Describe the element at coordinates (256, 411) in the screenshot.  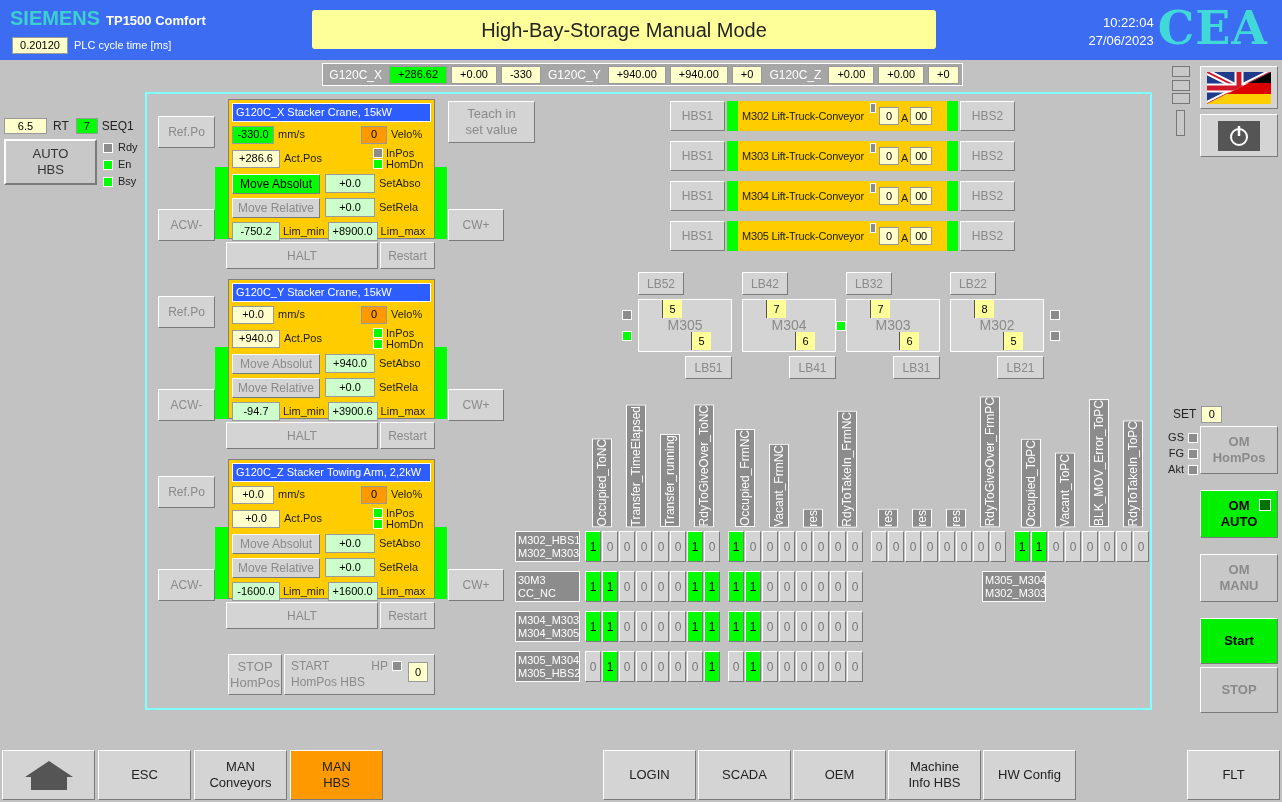
I see `limit-min-field: -94.7` at that location.